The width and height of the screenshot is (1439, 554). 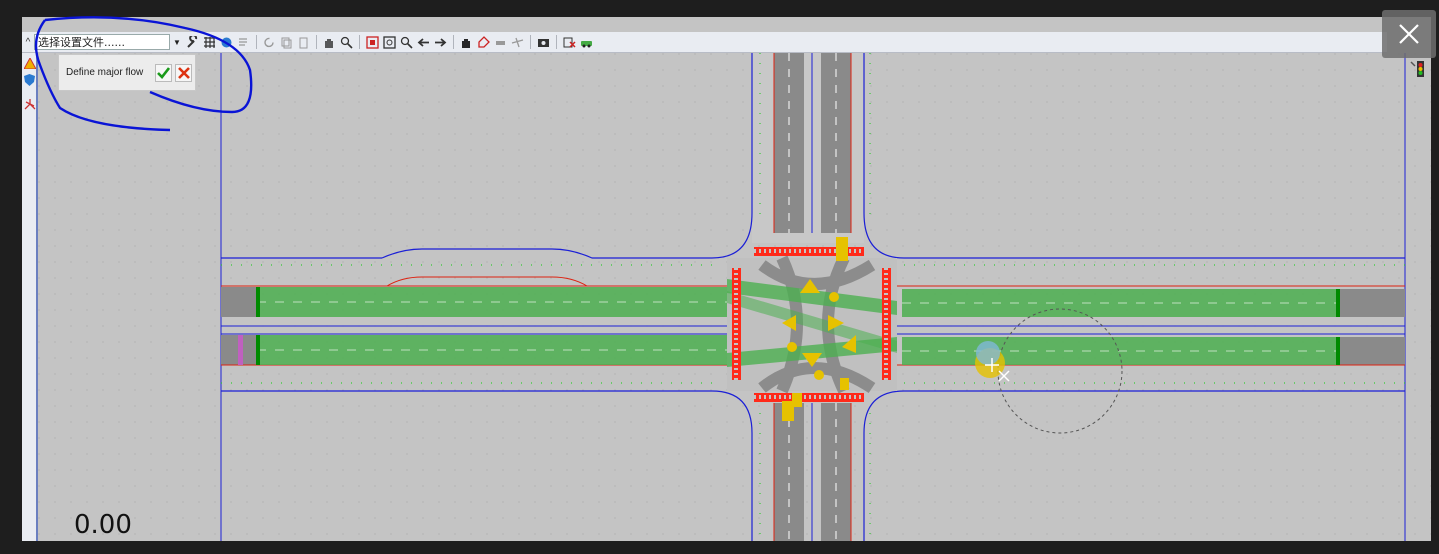 I want to click on popup-label: Define major flow, so click(x=105, y=72).